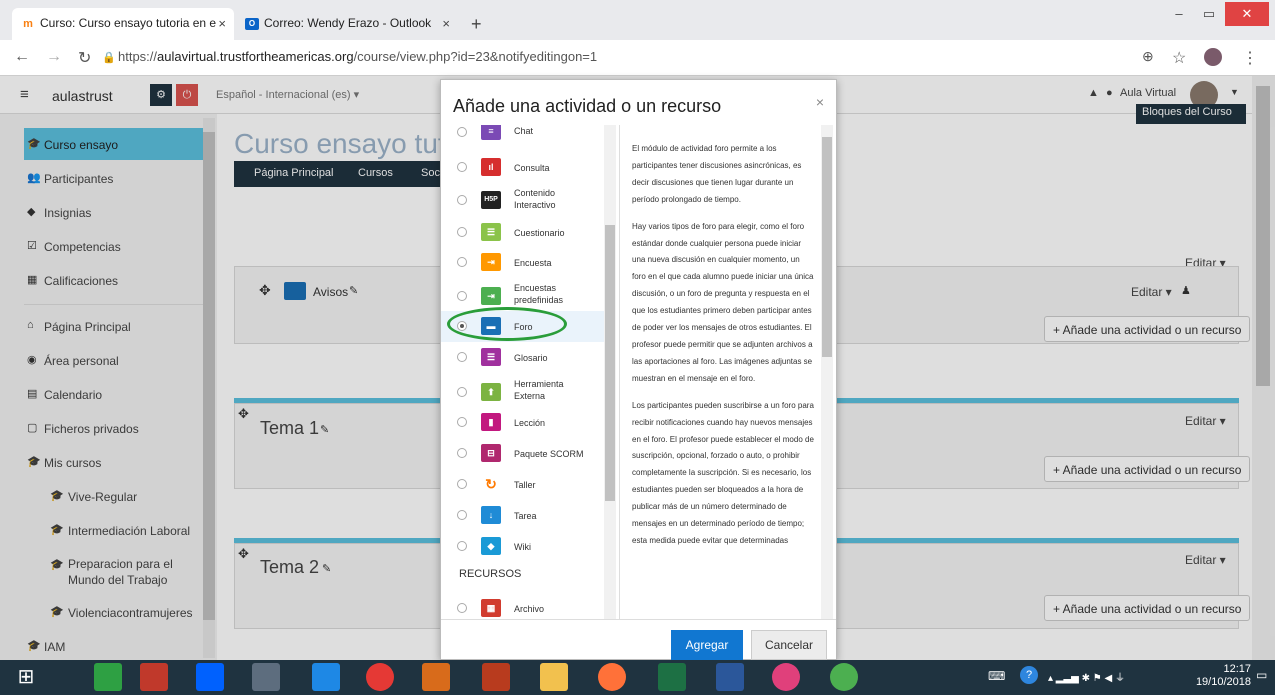 The image size is (1275, 695). Describe the element at coordinates (730, 677) in the screenshot. I see `word-icon` at that location.